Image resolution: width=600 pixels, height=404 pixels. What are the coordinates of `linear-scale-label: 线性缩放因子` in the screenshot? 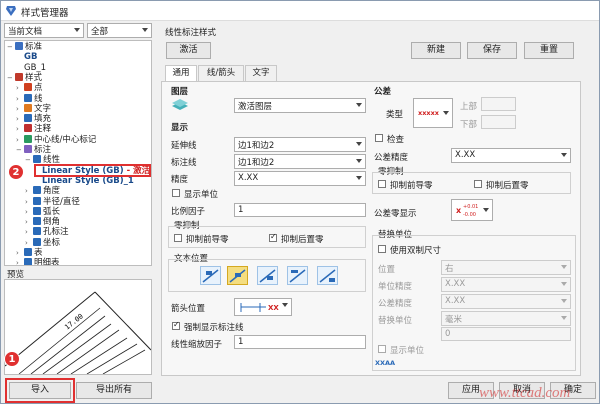 It's located at (197, 345).